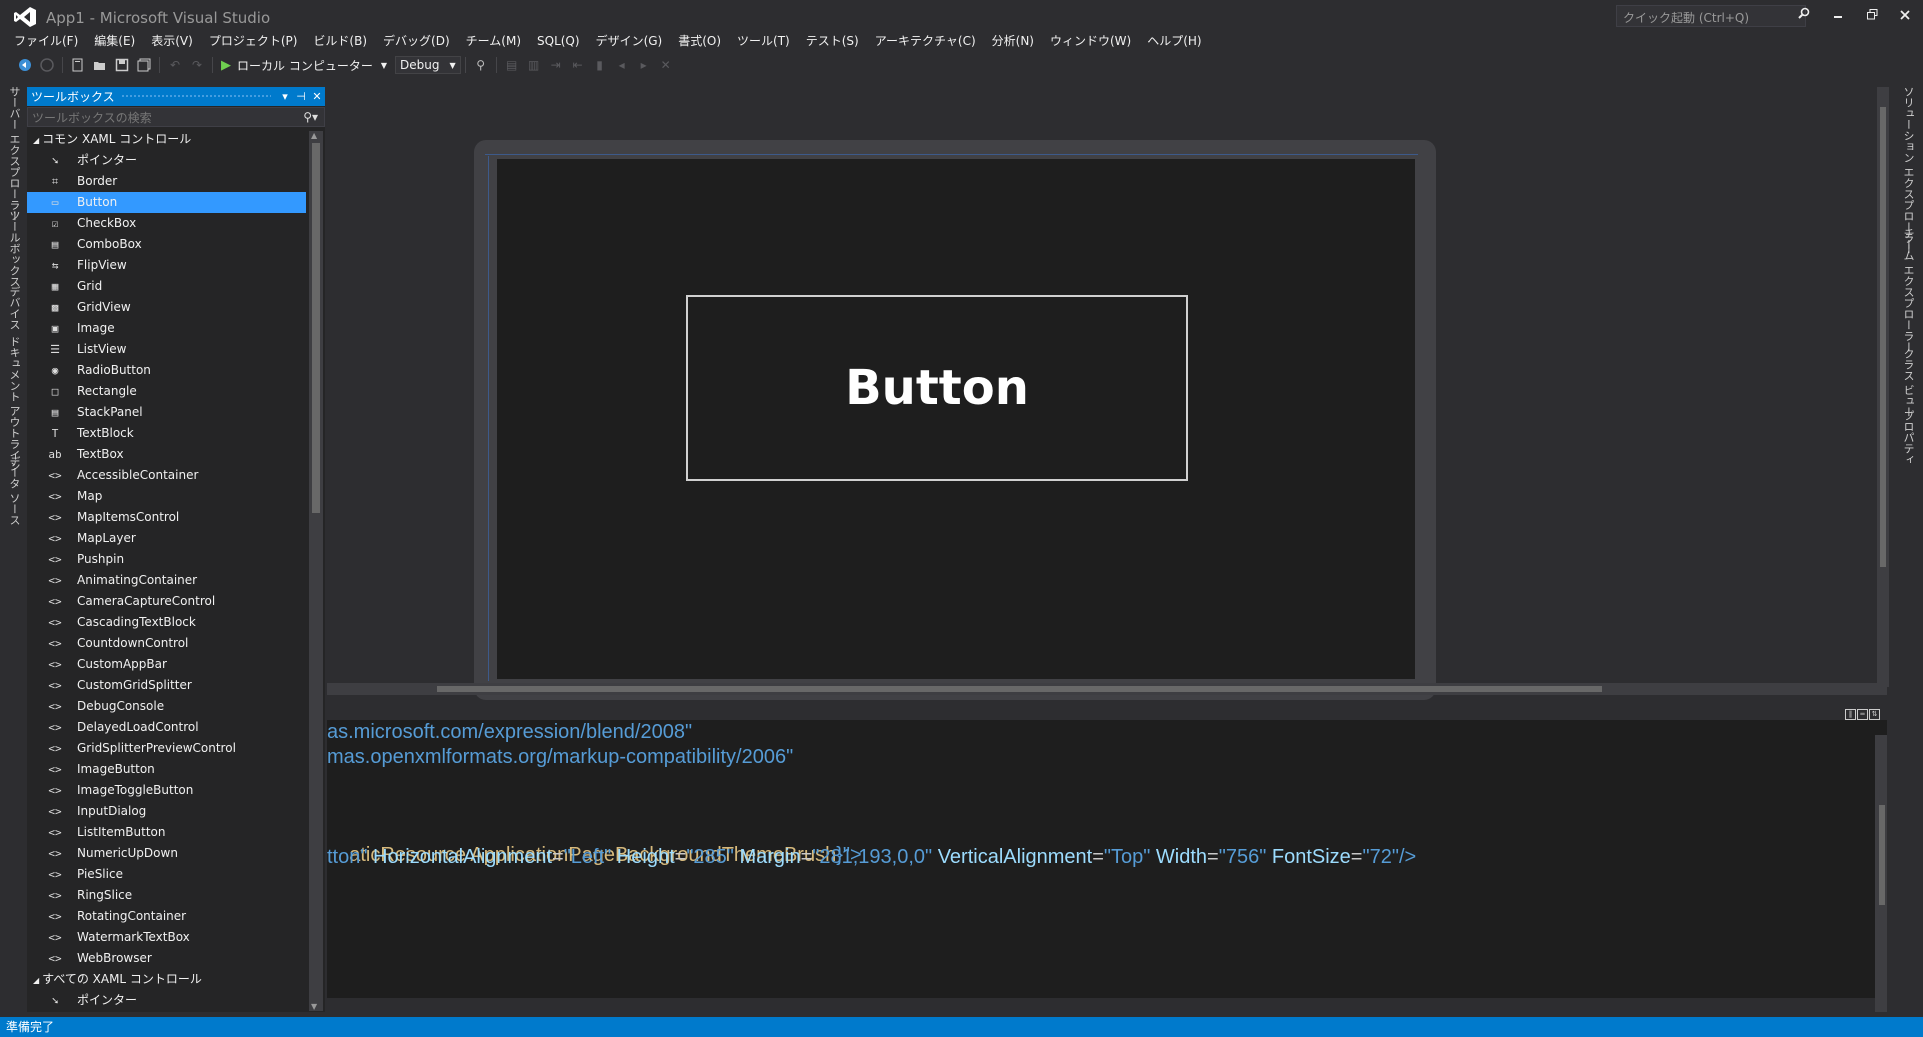 The width and height of the screenshot is (1923, 1037). What do you see at coordinates (167, 139) in the screenshot?
I see `toolbox-group-header: ◢ コモン XAML コントロール` at bounding box center [167, 139].